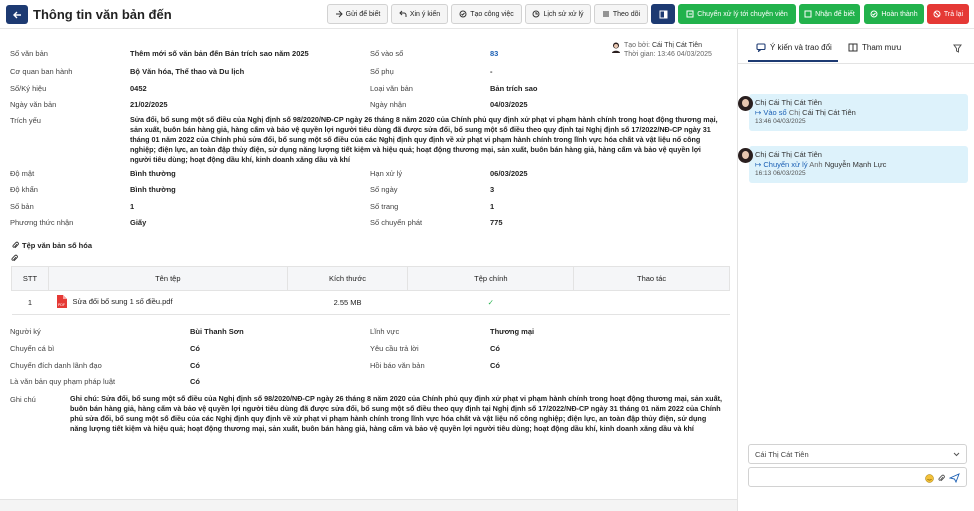 The height and width of the screenshot is (511, 974). I want to click on trich-yeu-label: Trích yếu, so click(25, 120).